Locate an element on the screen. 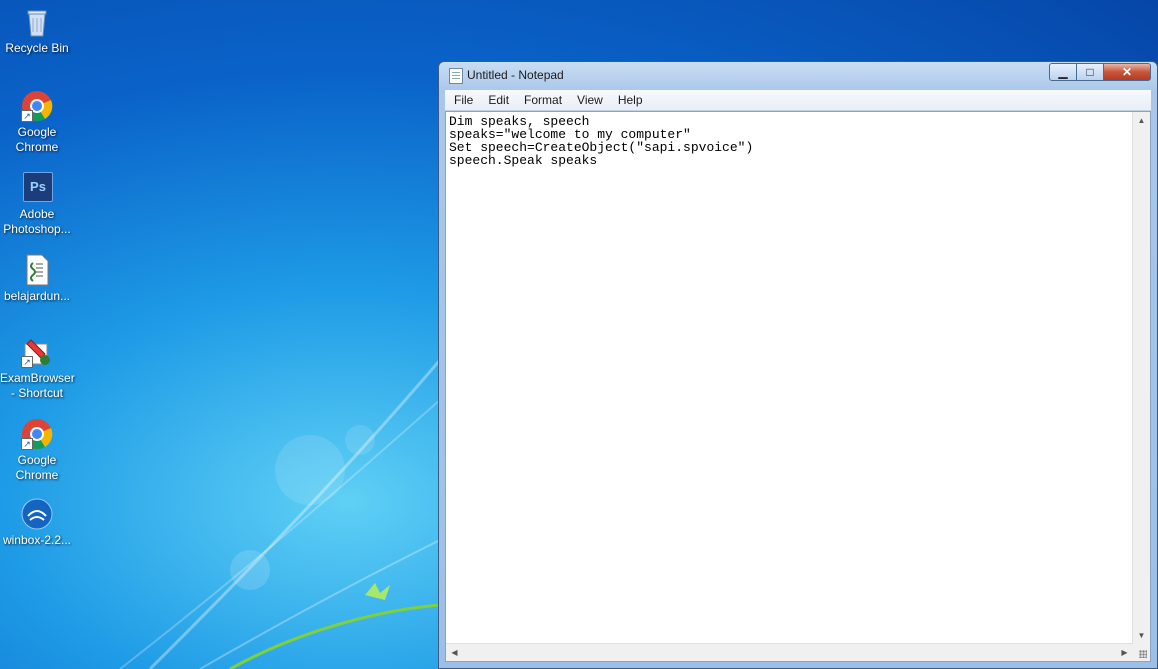 The image size is (1158, 669). scroll-up-icon: ▲ is located at coordinates (1141, 120).